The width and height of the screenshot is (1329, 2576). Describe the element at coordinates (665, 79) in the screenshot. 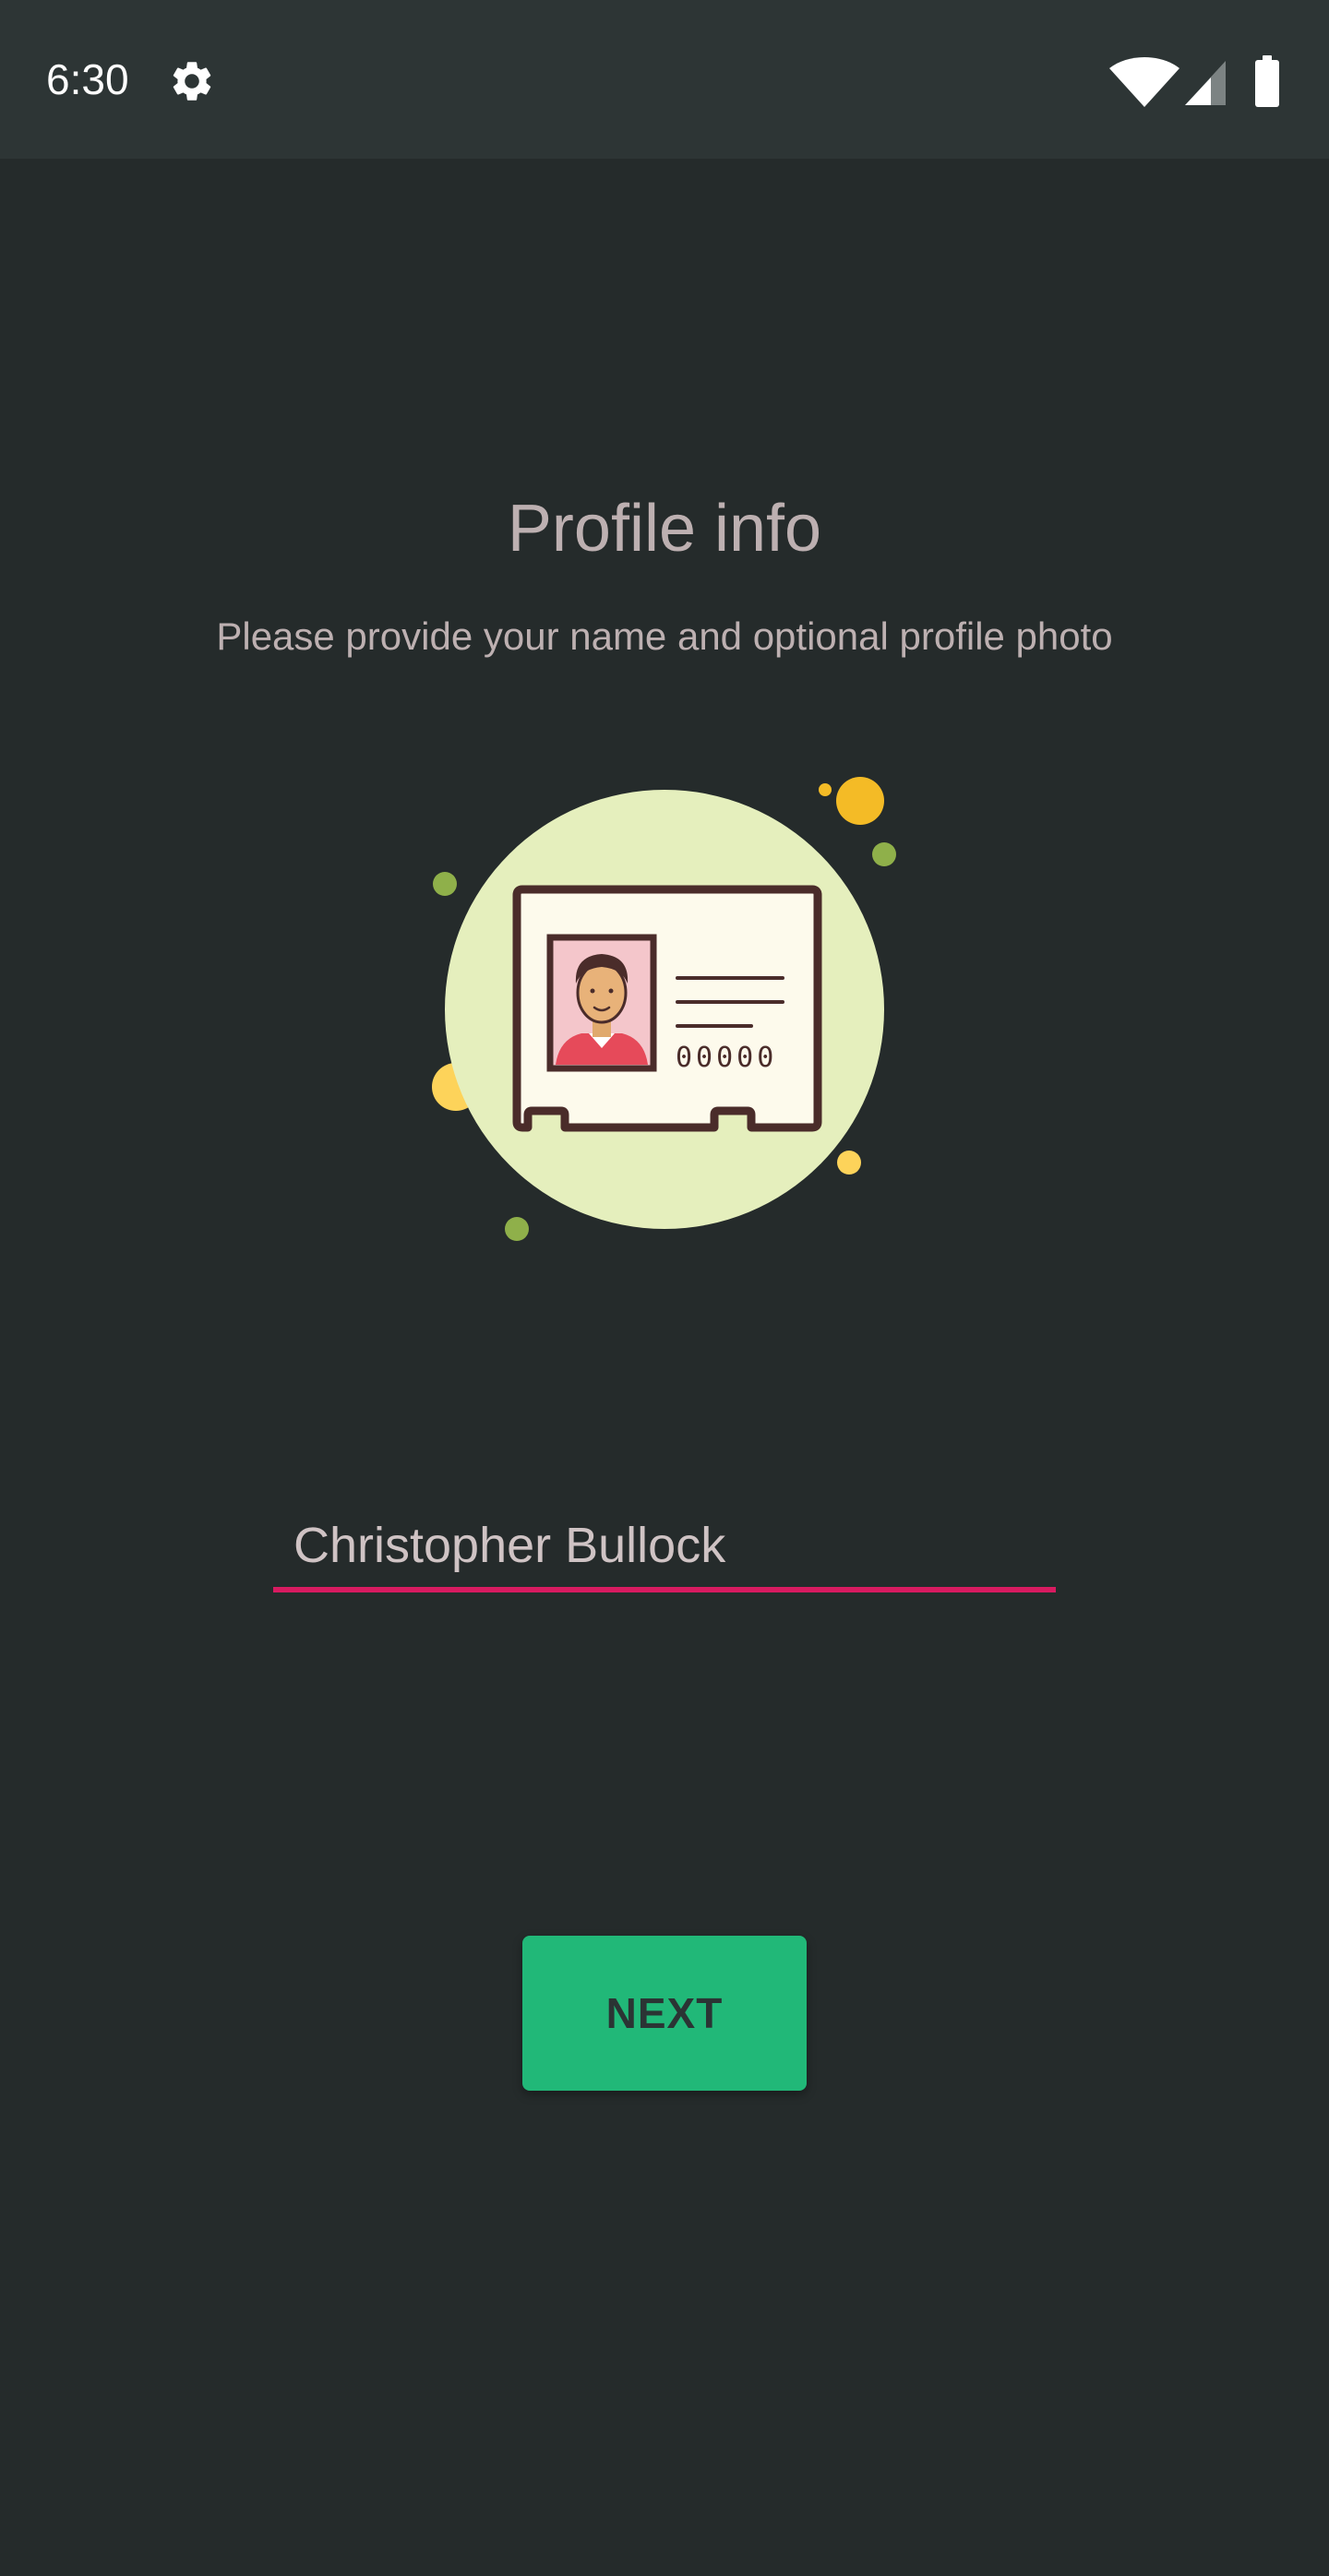

I see `status-bar: 6:30` at that location.